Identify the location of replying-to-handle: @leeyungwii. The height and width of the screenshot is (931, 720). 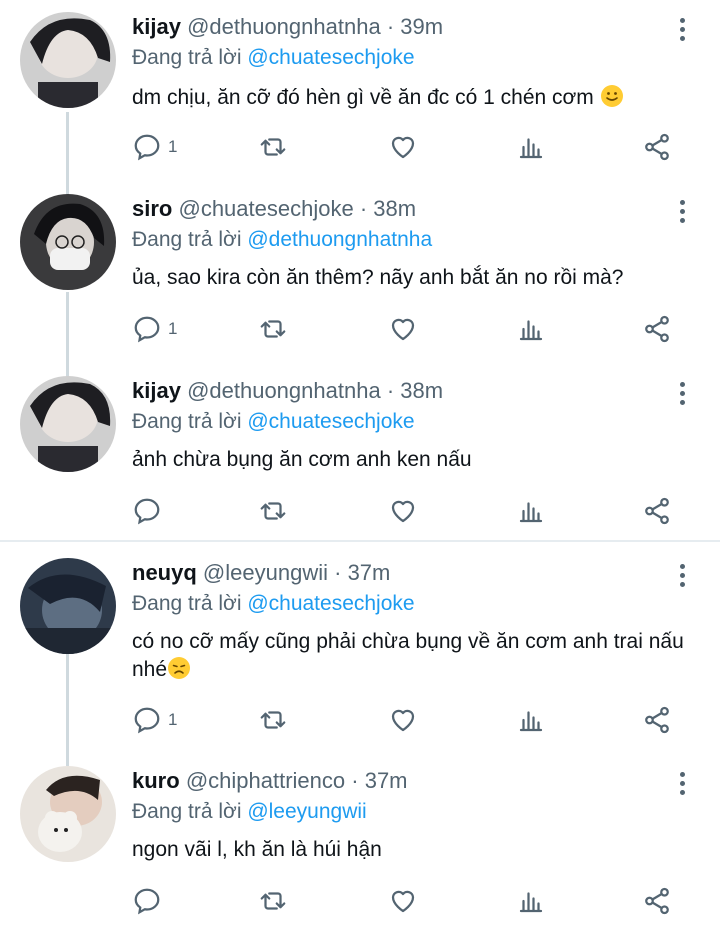
(306, 811).